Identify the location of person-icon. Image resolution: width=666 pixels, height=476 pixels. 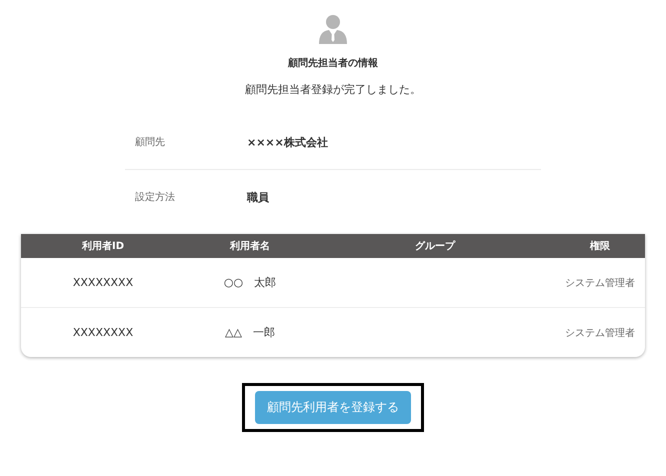
(333, 29).